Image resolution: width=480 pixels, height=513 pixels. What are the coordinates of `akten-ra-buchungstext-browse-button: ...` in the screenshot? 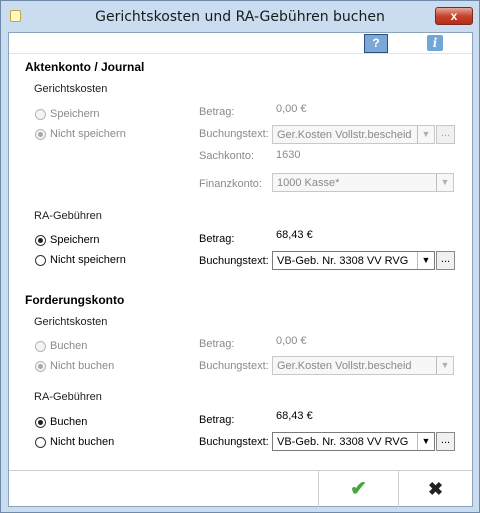 It's located at (445, 260).